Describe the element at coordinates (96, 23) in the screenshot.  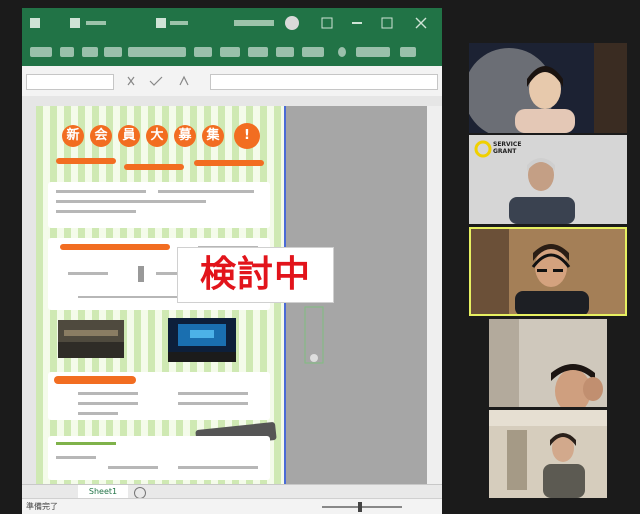
I see `undo-icon` at that location.